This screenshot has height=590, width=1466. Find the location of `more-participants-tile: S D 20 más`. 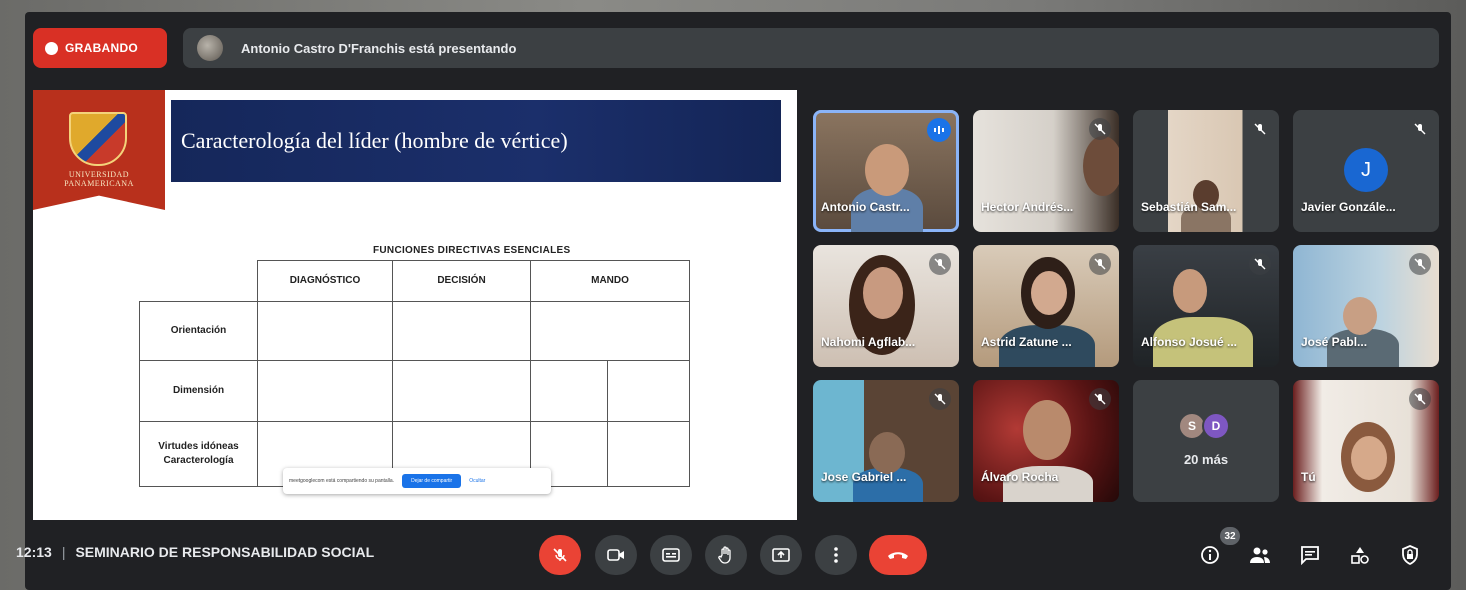

more-participants-tile: S D 20 más is located at coordinates (1206, 441).